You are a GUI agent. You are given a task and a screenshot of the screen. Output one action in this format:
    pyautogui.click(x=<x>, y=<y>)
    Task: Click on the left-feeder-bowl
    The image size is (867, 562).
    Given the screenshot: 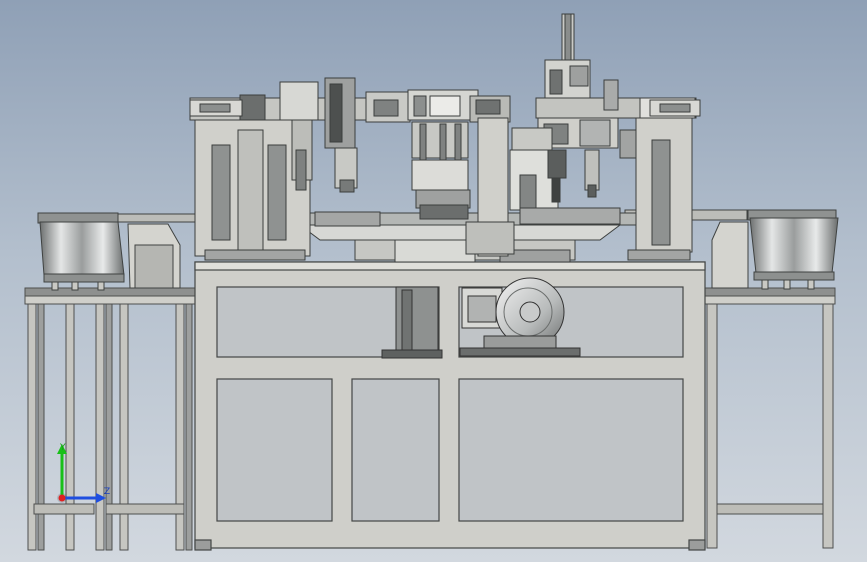 What is the action you would take?
    pyautogui.click(x=81, y=251)
    